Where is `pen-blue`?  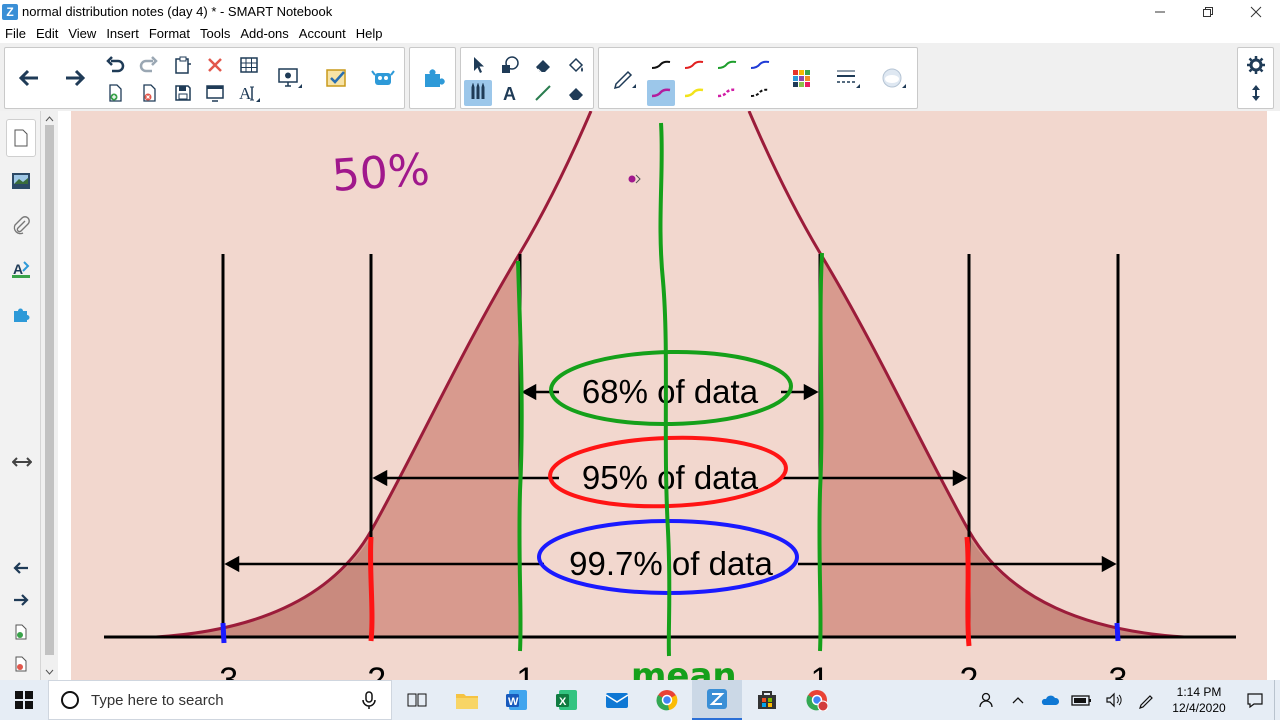
pen-blue is located at coordinates (760, 65).